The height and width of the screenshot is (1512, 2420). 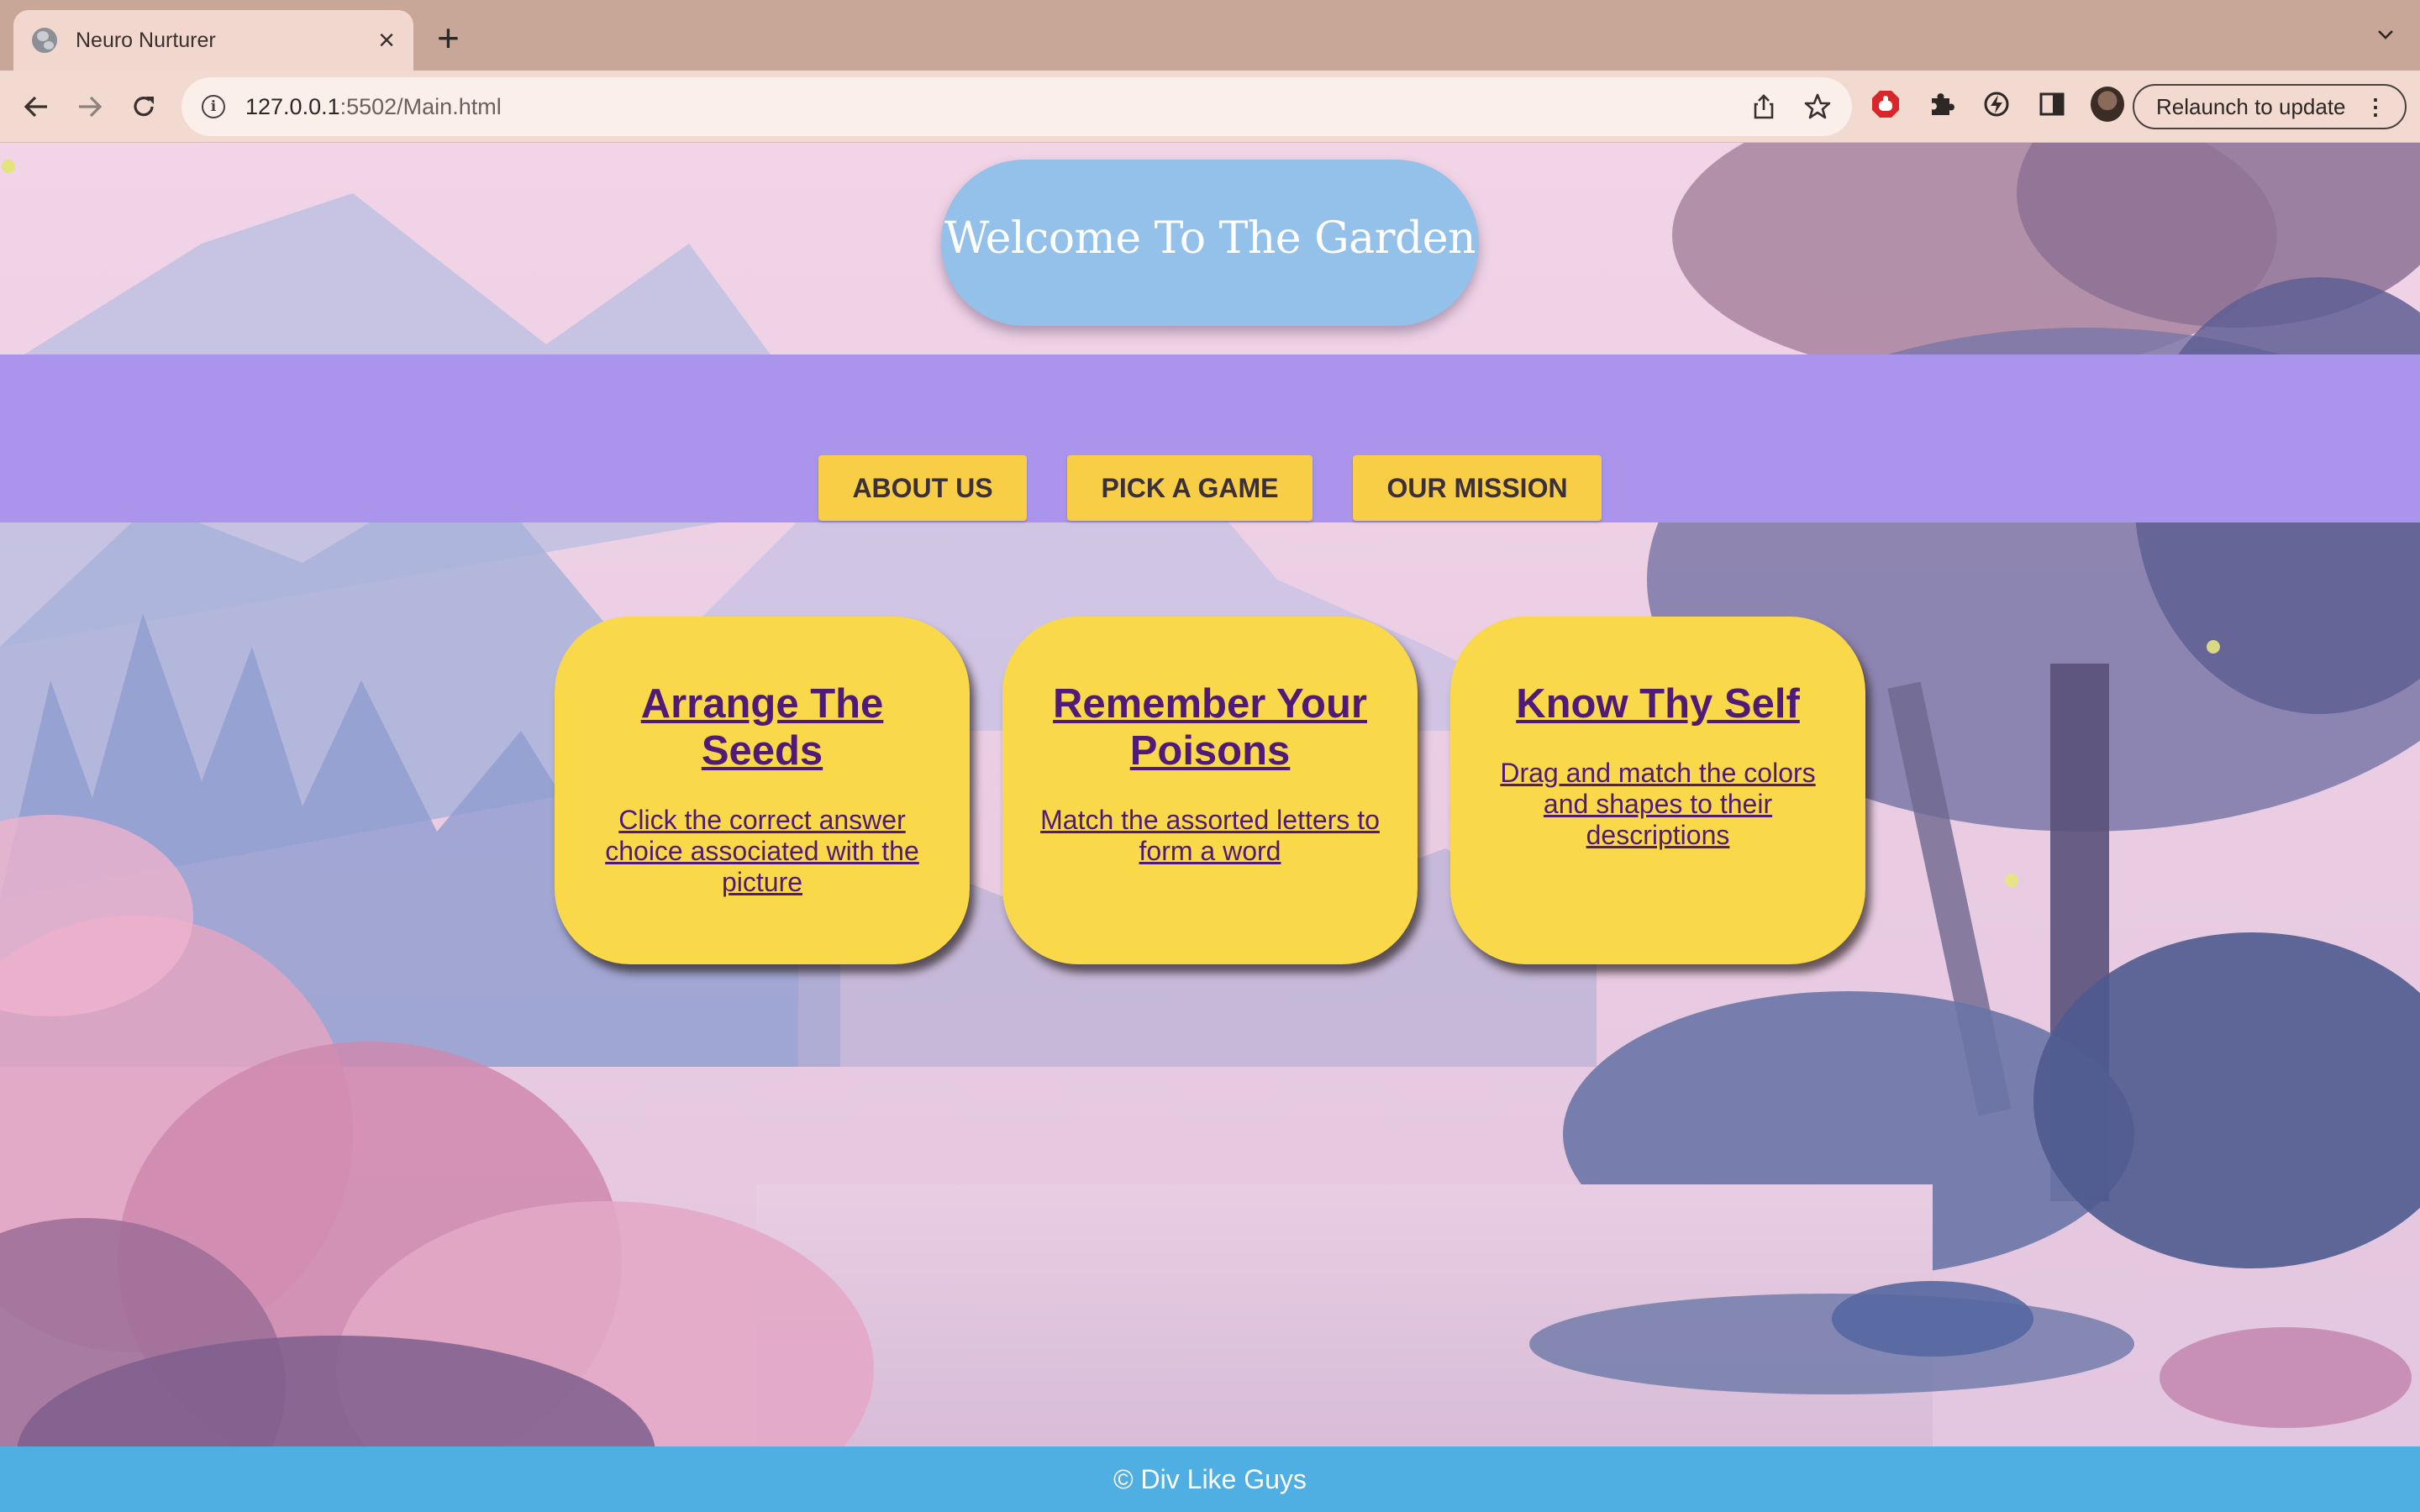 What do you see at coordinates (146, 40) in the screenshot?
I see `tab-title: Neuro Nurturer` at bounding box center [146, 40].